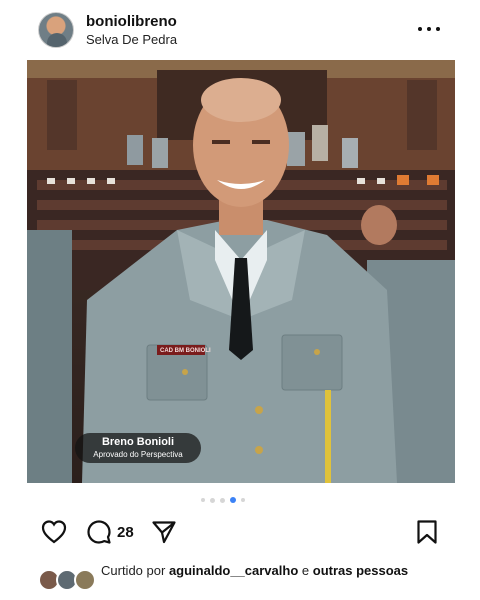 Image resolution: width=480 pixels, height=600 pixels. Describe the element at coordinates (131, 39) in the screenshot. I see `location: Selva De Pedra` at that location.